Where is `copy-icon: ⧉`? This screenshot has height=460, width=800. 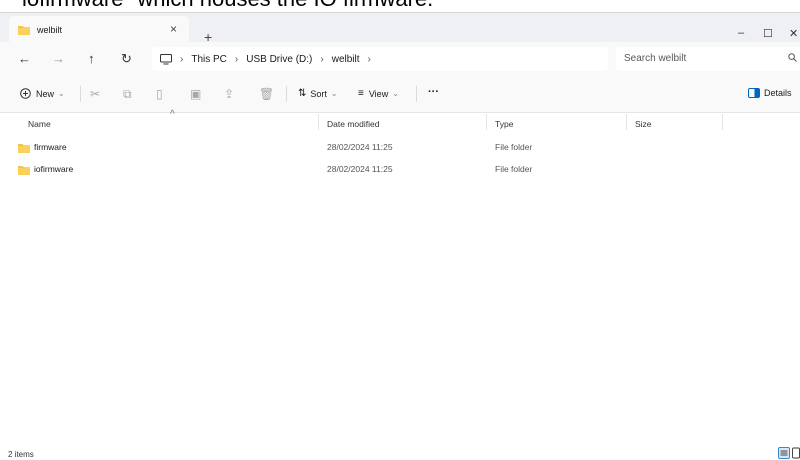
copy-icon: ⧉ is located at coordinates (127, 94).